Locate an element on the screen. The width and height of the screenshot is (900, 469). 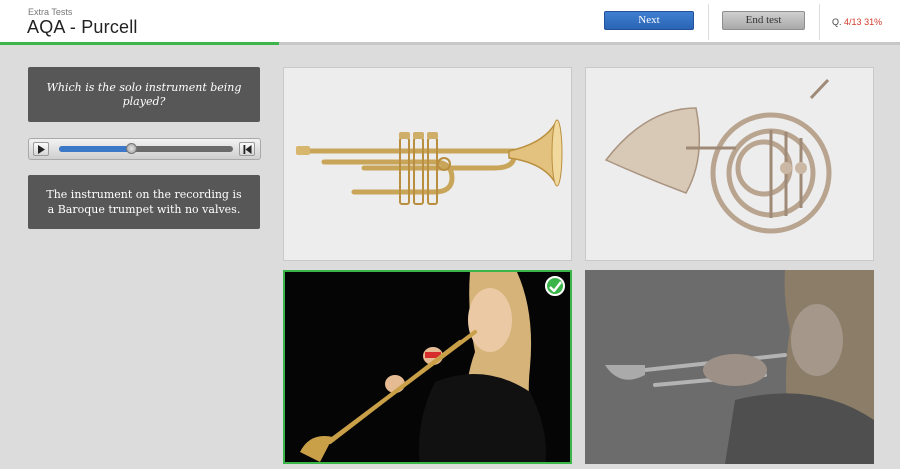
section-subtitle: Extra Tests is located at coordinates (50, 12).